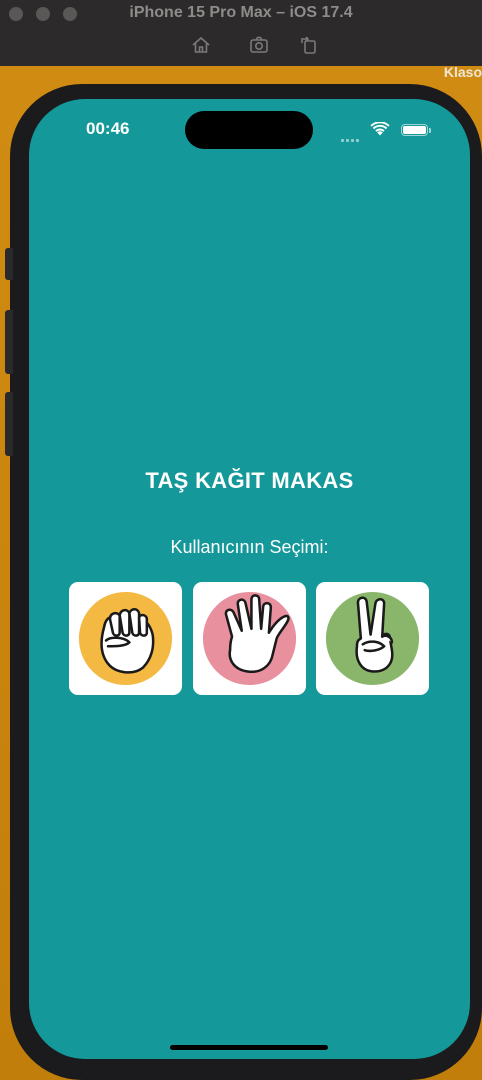 The image size is (482, 1080). Describe the element at coordinates (249, 1047) in the screenshot. I see `home-indicator` at that location.